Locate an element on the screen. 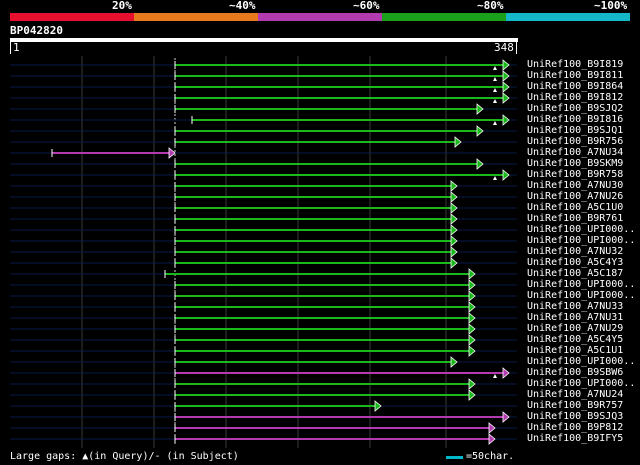  hit-label: UniRef100_A5C4Y5 is located at coordinates (575, 339).